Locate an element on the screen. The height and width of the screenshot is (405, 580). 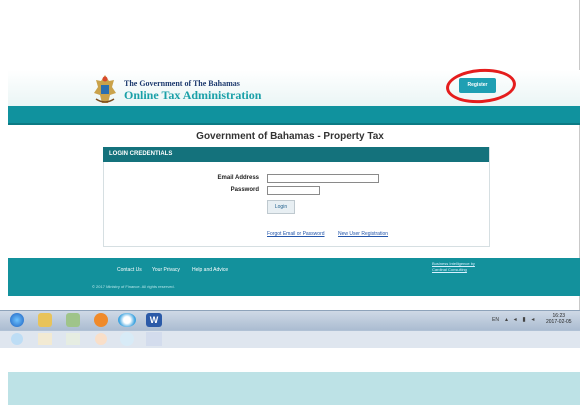
media-icon is located at coordinates (73, 320).